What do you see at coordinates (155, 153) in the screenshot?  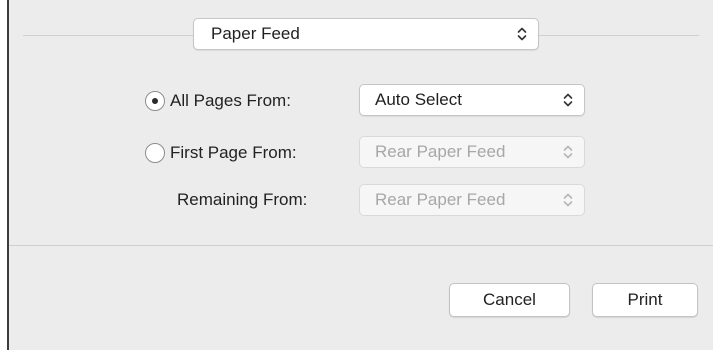 I see `first-page-radio` at bounding box center [155, 153].